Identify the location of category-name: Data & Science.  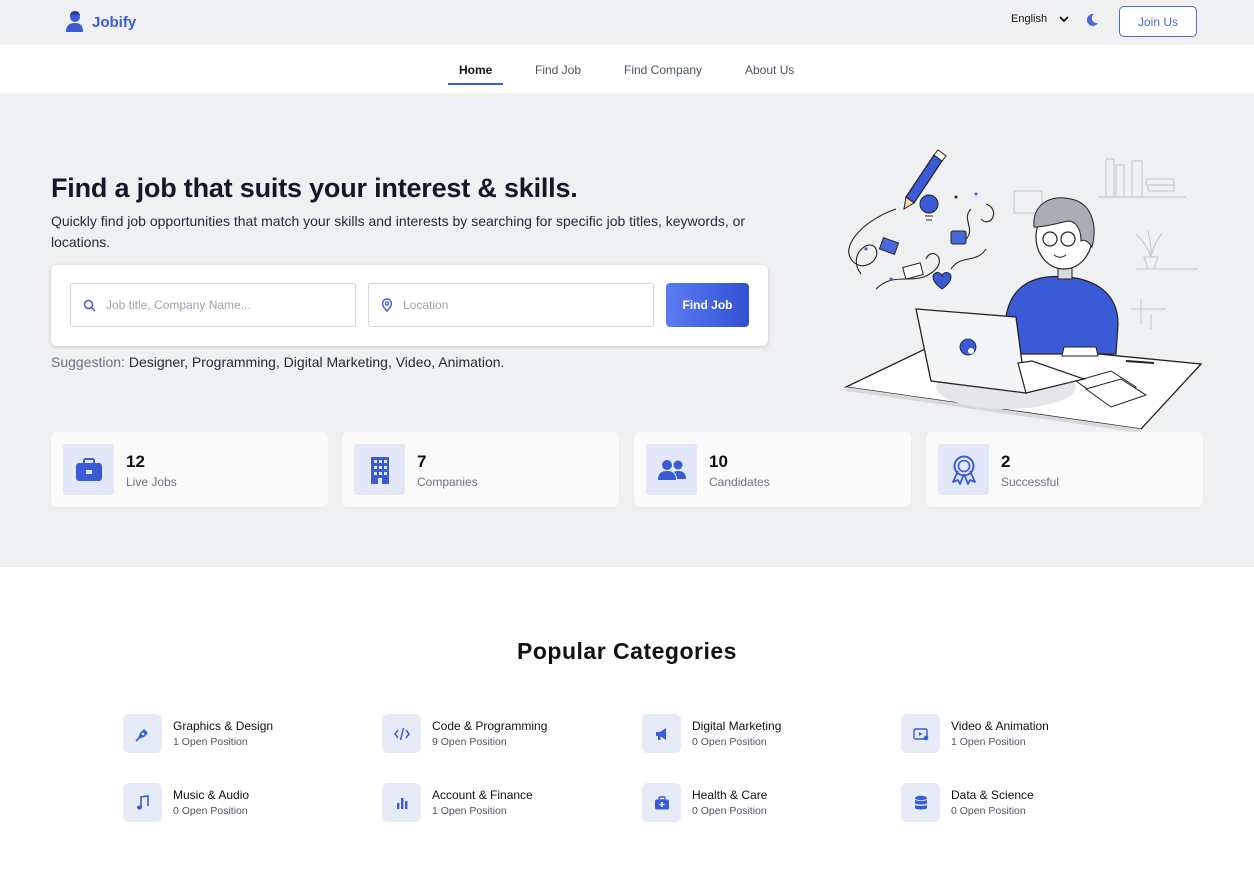
(992, 795).